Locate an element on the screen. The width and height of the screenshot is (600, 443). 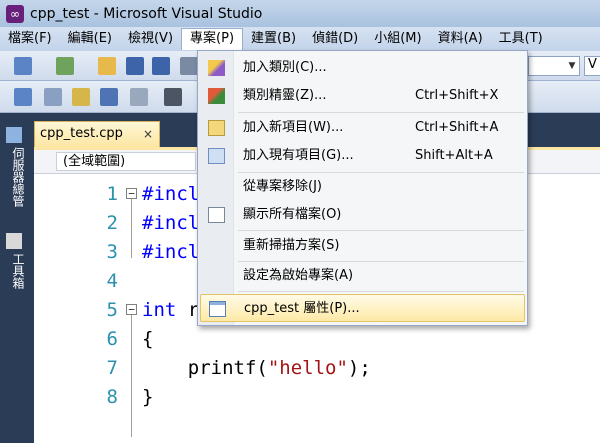
code-text: int r is located at coordinates (170, 310).